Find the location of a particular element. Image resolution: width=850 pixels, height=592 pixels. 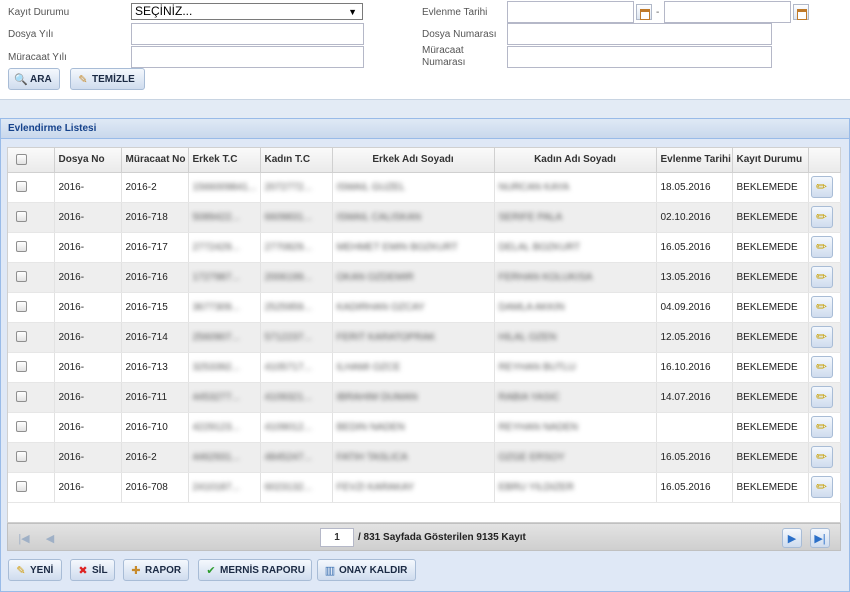

dosya-yili-input is located at coordinates (247, 34).